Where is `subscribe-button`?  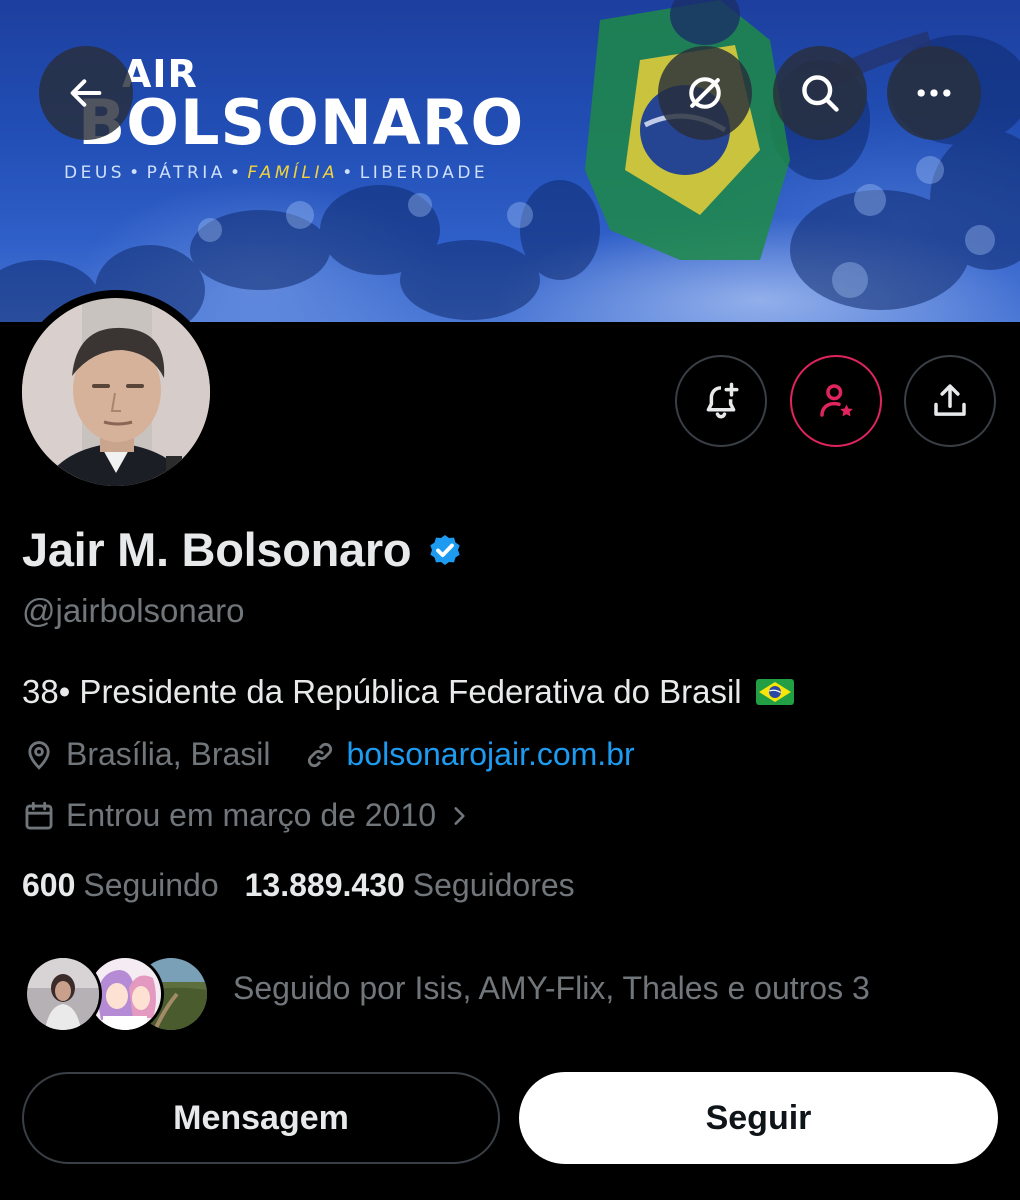 subscribe-button is located at coordinates (836, 401).